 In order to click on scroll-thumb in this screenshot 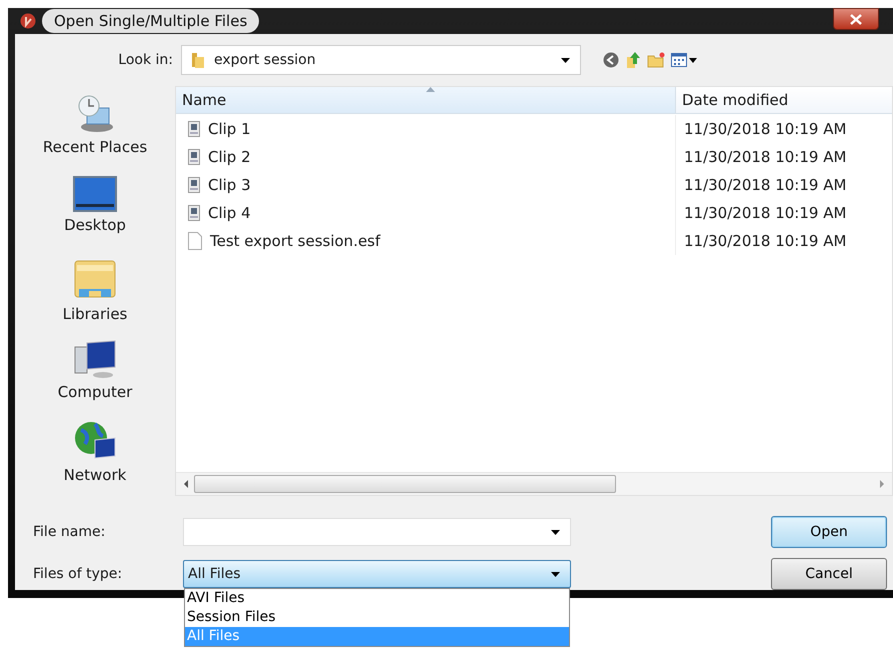, I will do `click(405, 484)`.